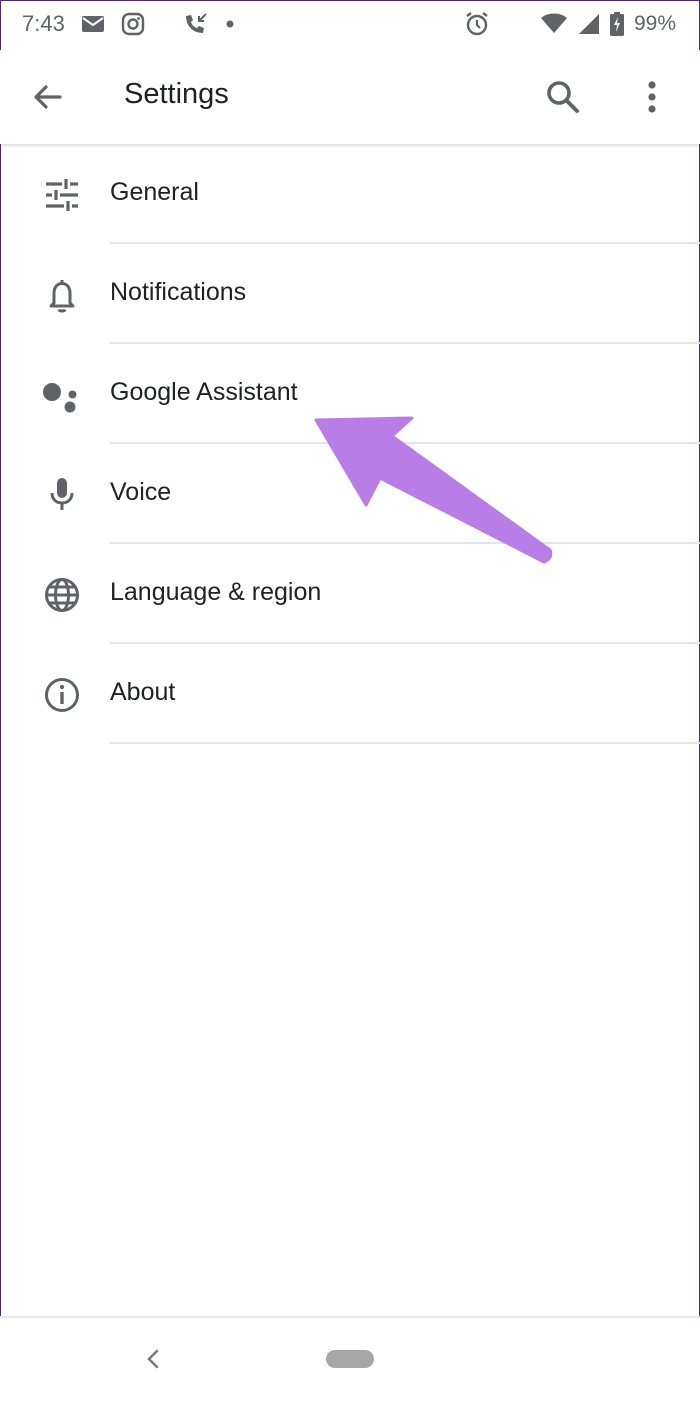  I want to click on page-title: Settings, so click(176, 94).